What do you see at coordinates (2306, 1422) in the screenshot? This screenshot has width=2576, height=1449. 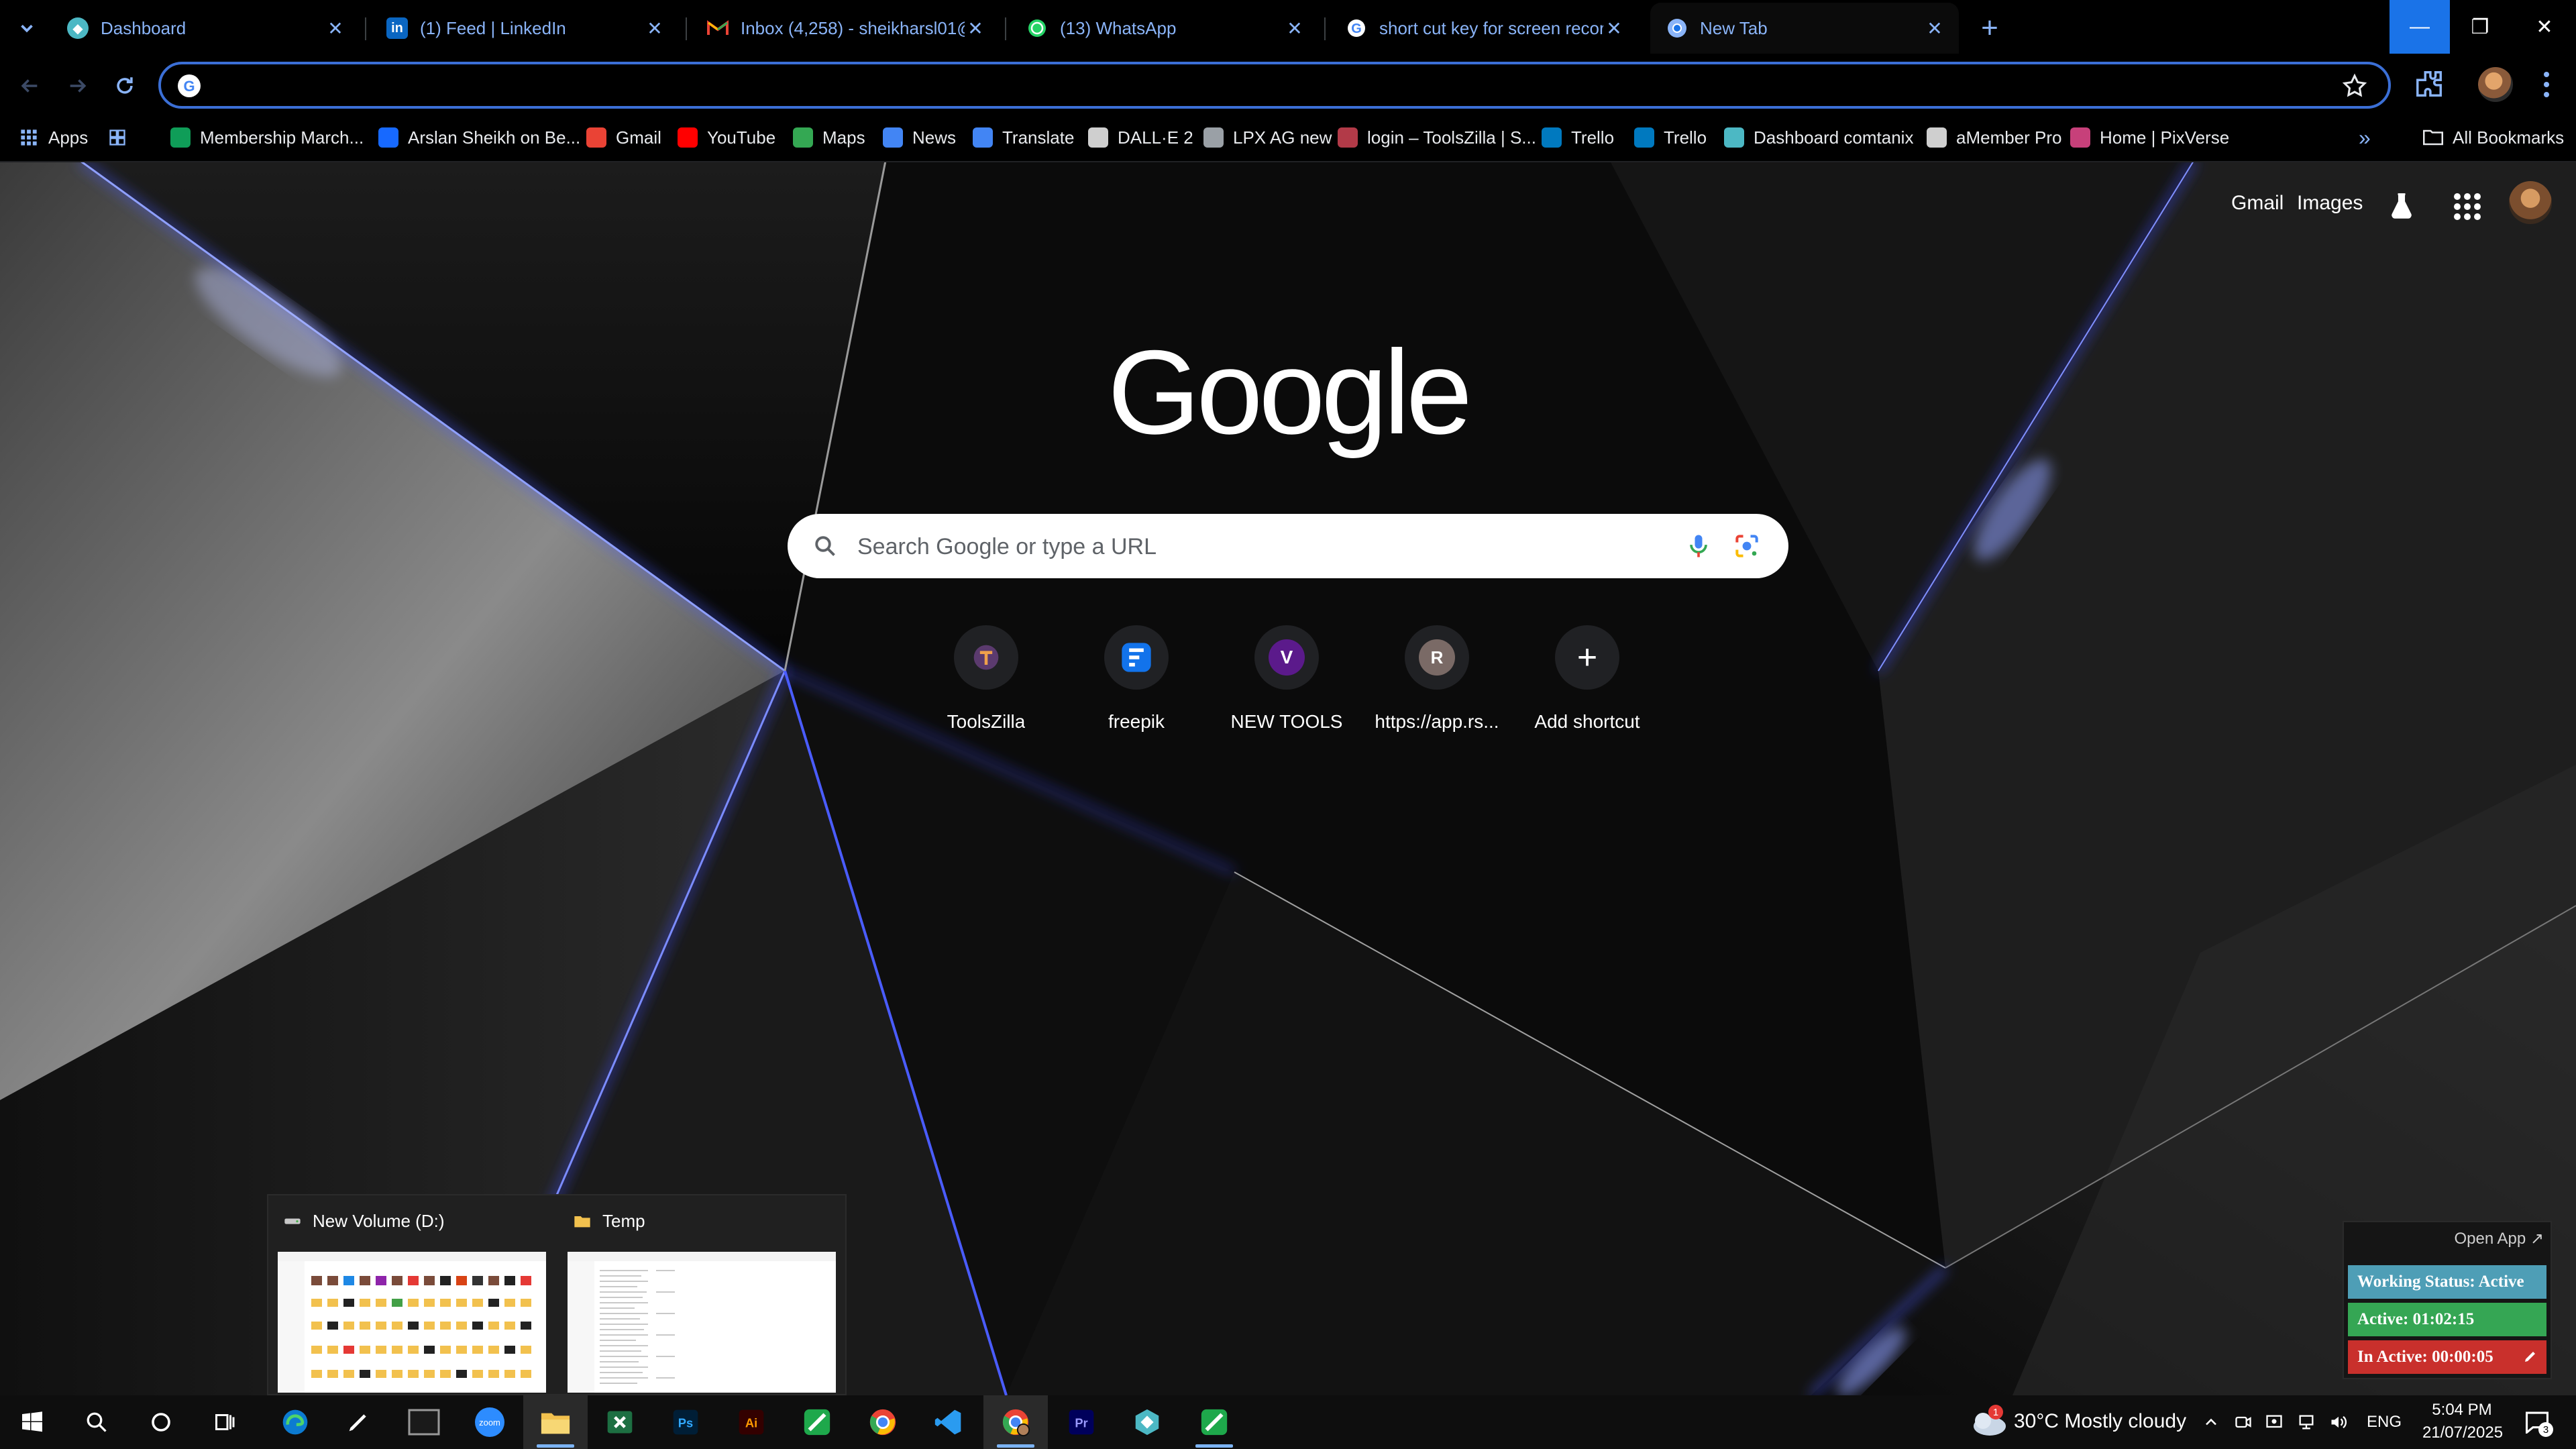 I see `tray-network` at bounding box center [2306, 1422].